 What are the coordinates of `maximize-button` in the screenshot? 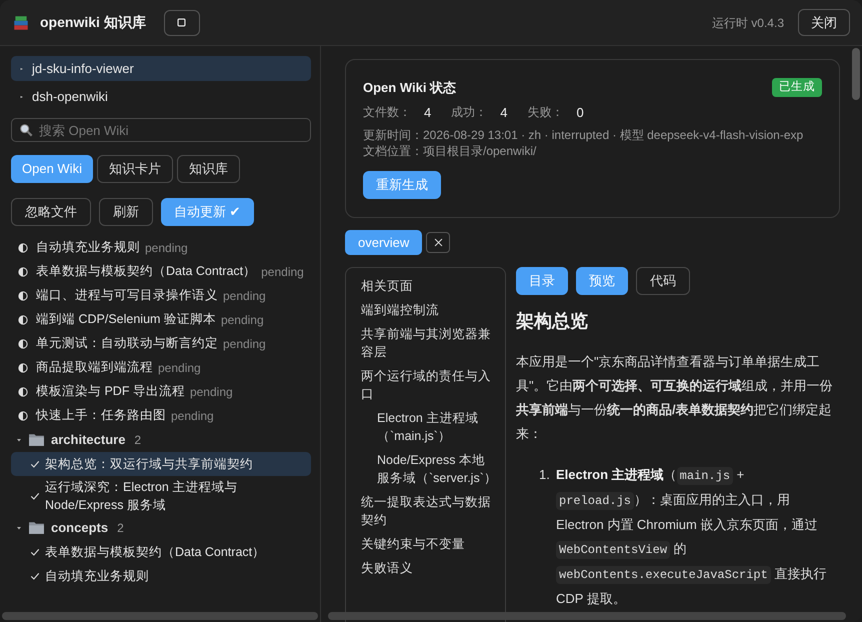 It's located at (182, 23).